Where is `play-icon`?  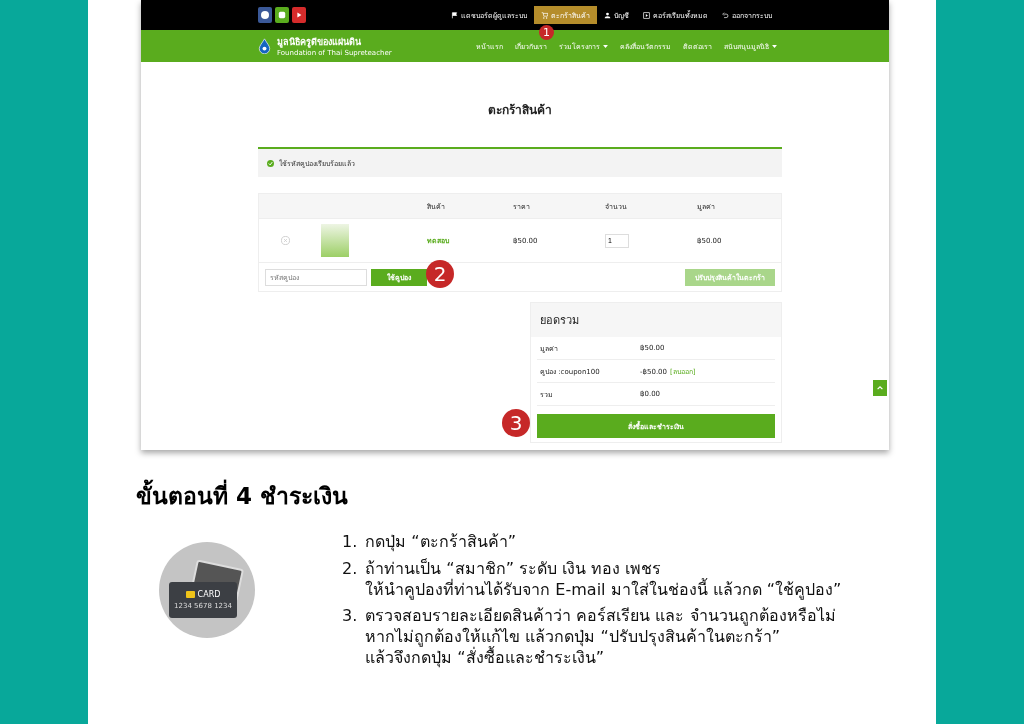
play-icon is located at coordinates (646, 15).